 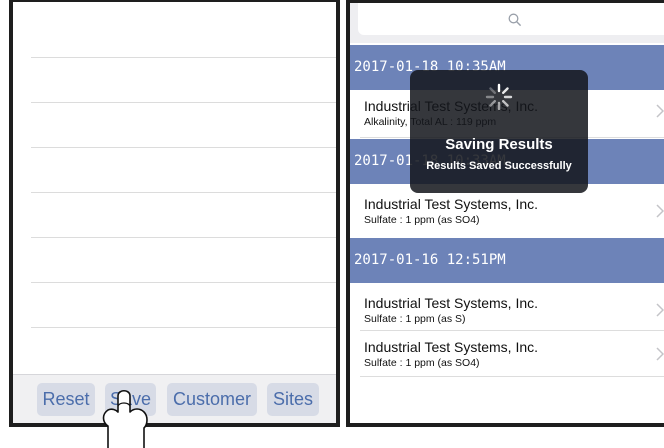 What do you see at coordinates (212, 399) in the screenshot?
I see `customer-button: Customer` at bounding box center [212, 399].